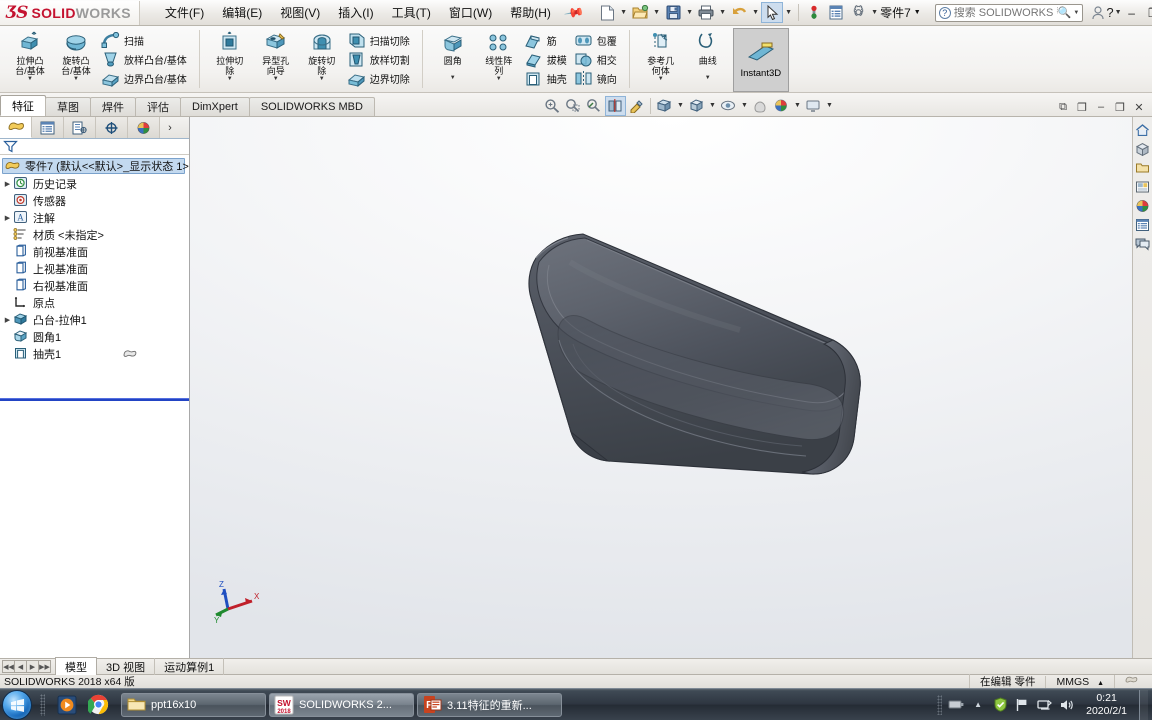 The width and height of the screenshot is (1152, 720). I want to click on view-settings-icon, so click(813, 106).